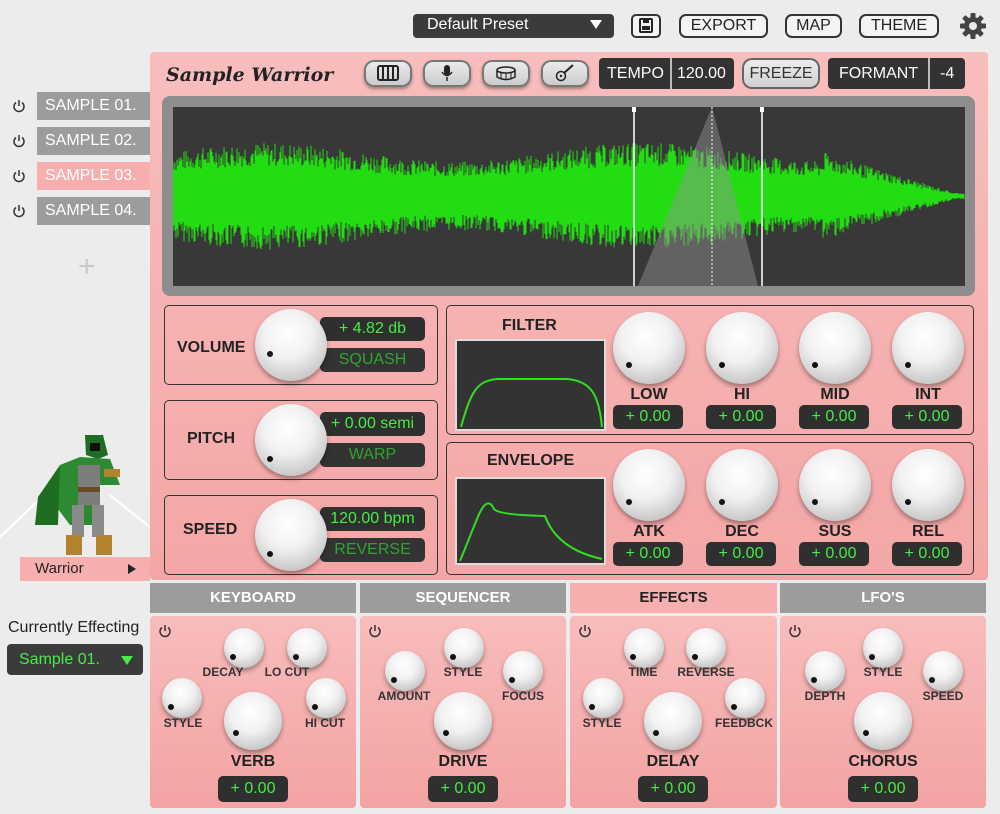 Image resolution: width=1000 pixels, height=814 pixels. What do you see at coordinates (93, 106) in the screenshot?
I see `sample-item: SAMPLE 01.` at bounding box center [93, 106].